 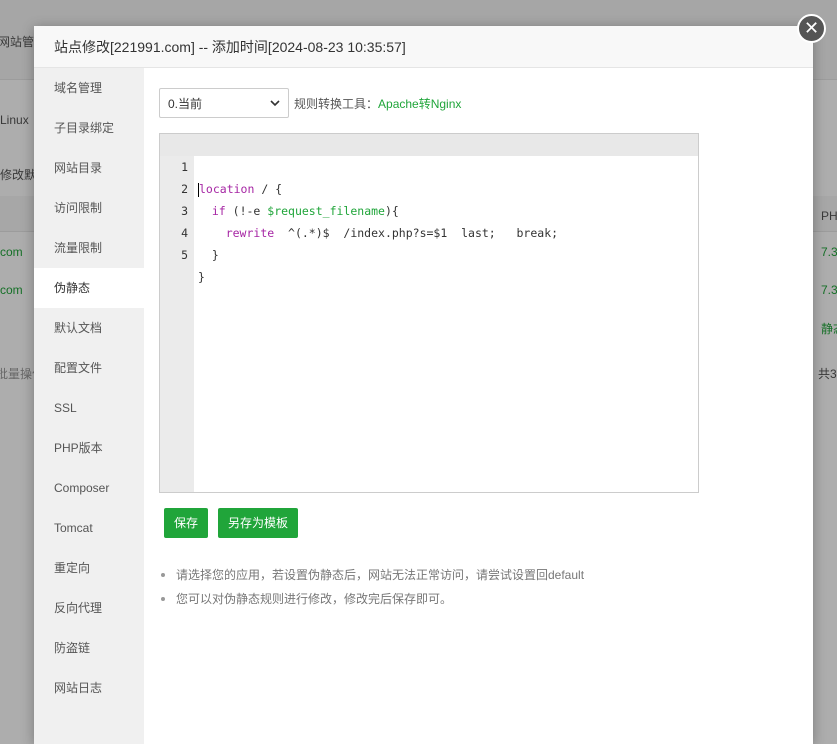 I want to click on sidebar-item-ssl: SSL, so click(x=89, y=408).